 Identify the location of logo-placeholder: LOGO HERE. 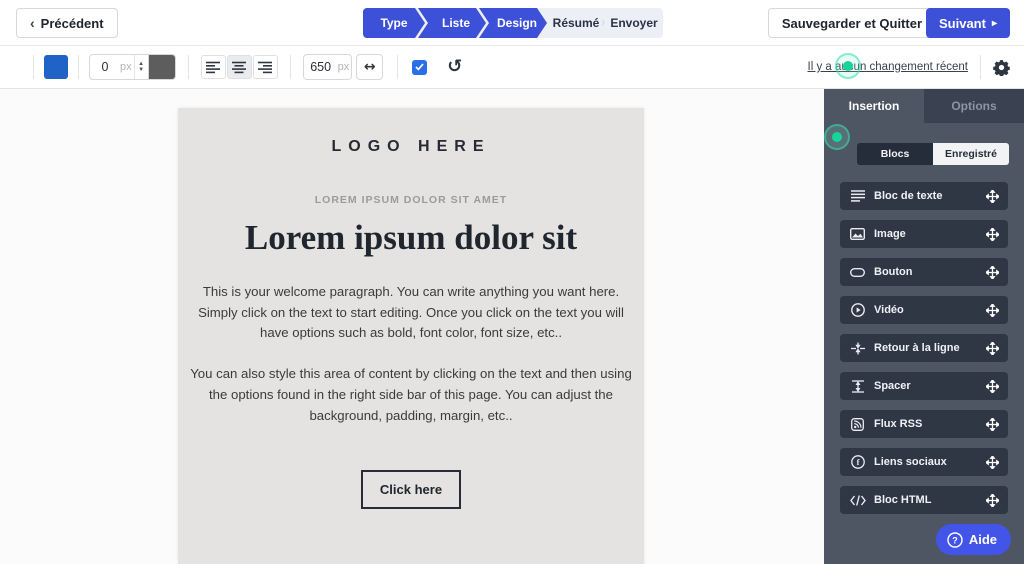
(411, 147).